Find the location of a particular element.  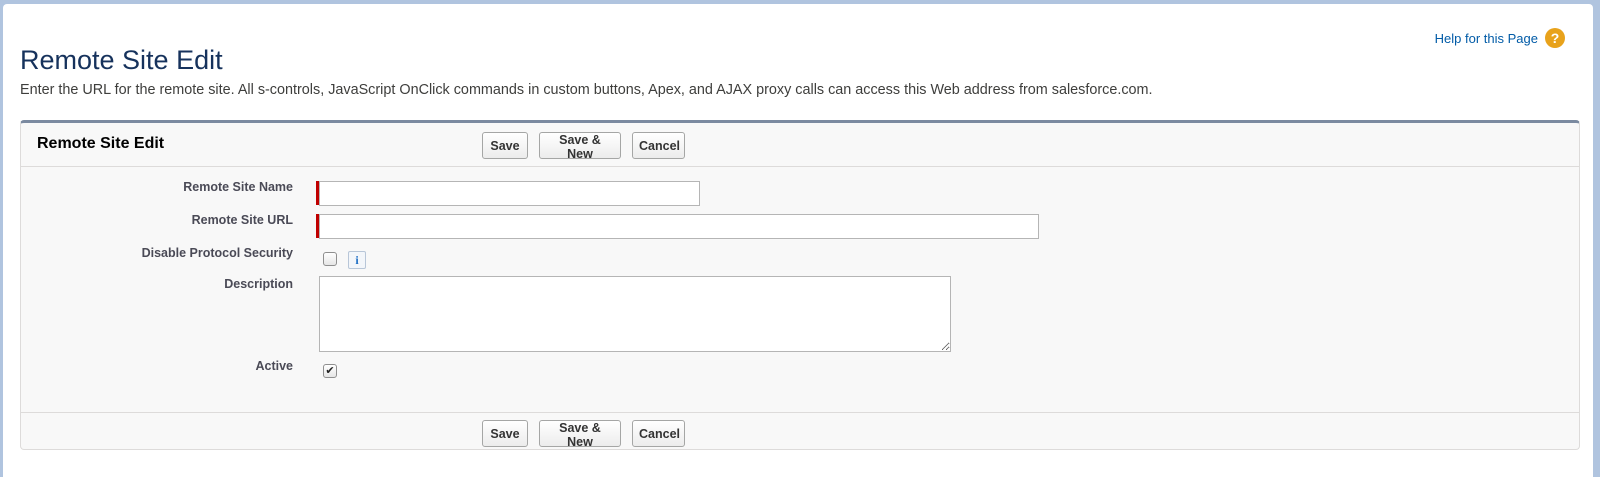

checkmark-icon: ✔ is located at coordinates (330, 370).